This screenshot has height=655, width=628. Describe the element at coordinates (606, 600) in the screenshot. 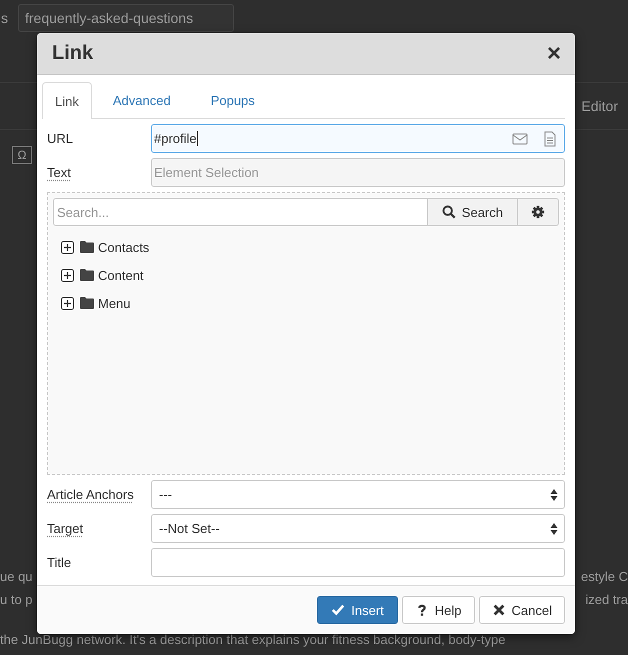

I see `background-text: ized tra` at that location.